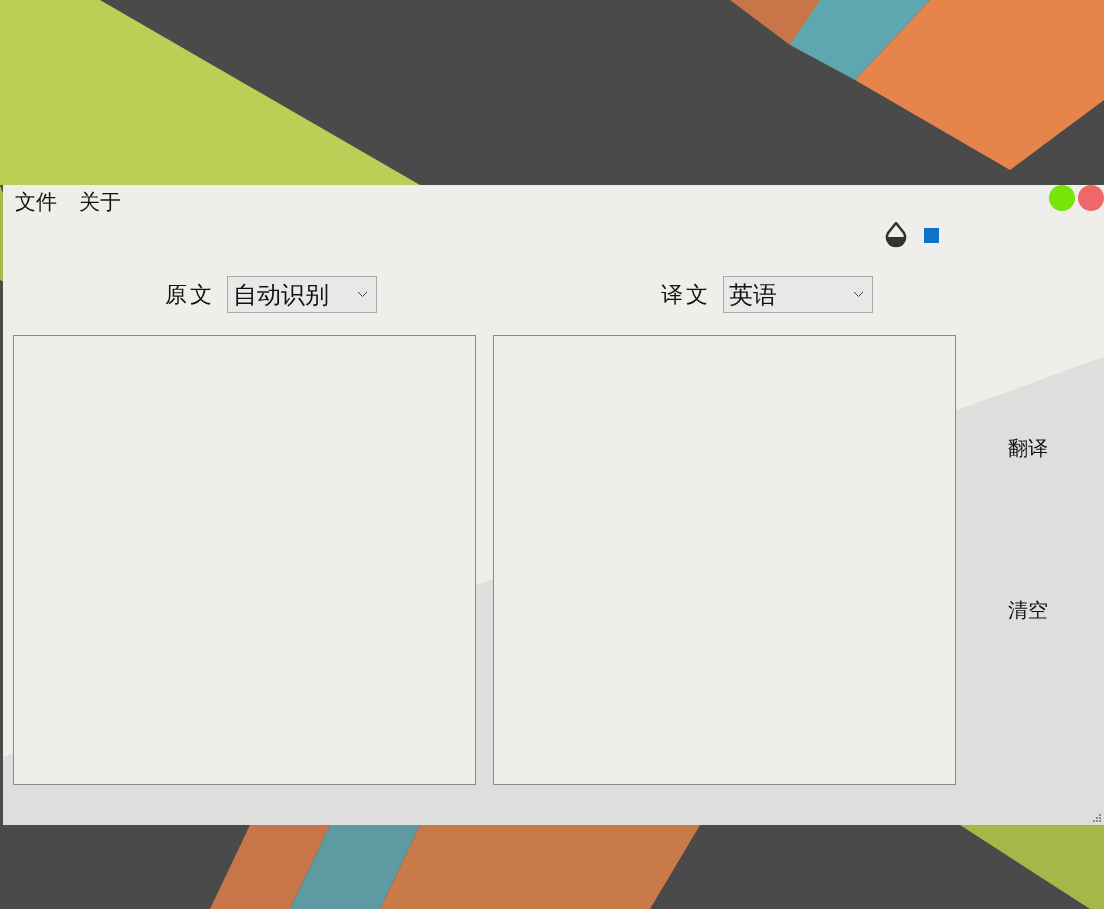 The image size is (1104, 909). Describe the element at coordinates (1091, 198) in the screenshot. I see `close-button` at that location.